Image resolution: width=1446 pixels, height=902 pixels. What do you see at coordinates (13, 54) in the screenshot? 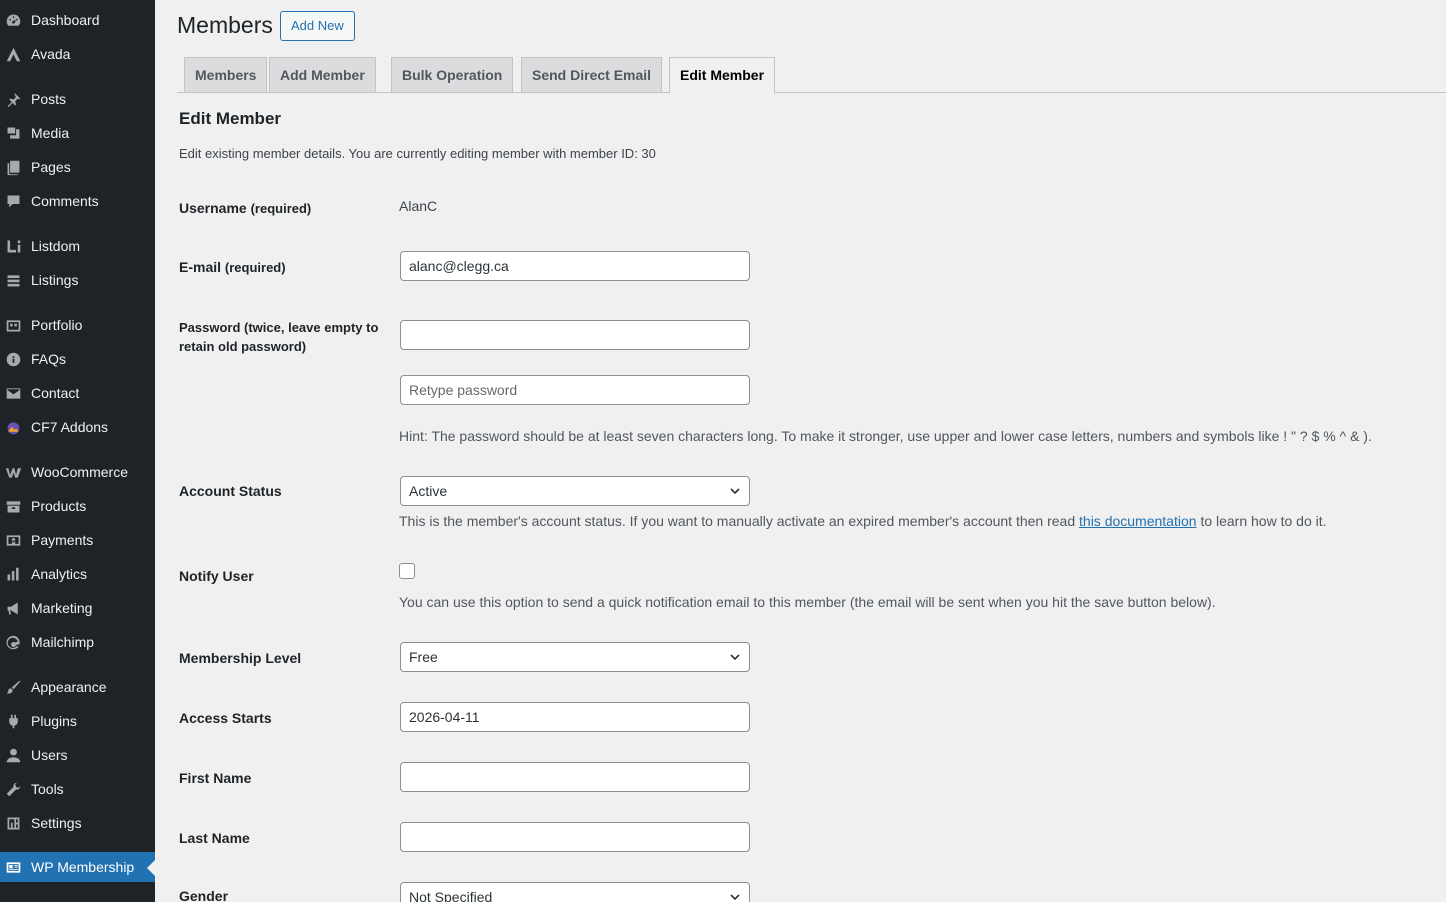
I see `avada-icon` at bounding box center [13, 54].